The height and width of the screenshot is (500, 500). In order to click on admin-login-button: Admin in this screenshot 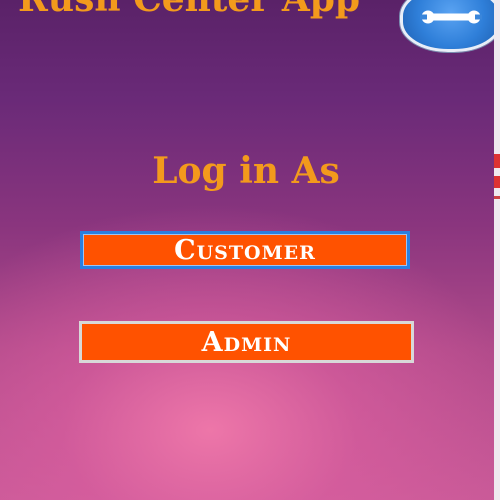, I will do `click(246, 342)`.